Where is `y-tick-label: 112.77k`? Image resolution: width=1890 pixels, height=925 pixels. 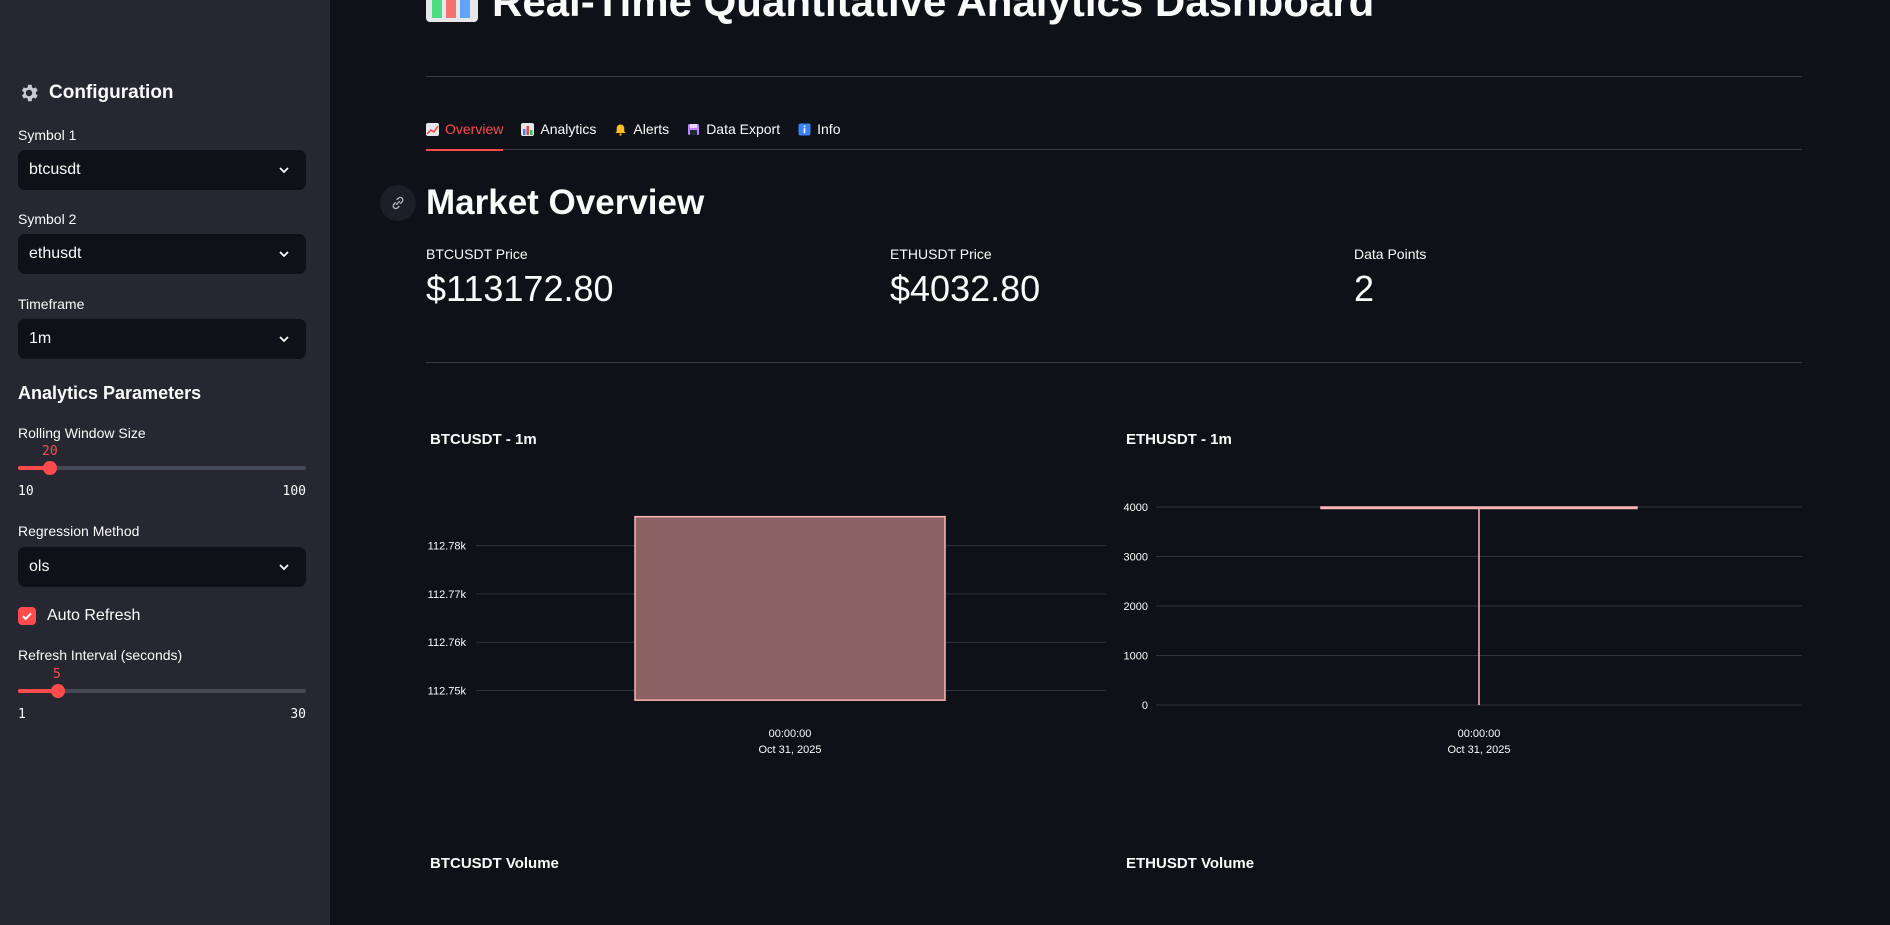 y-tick-label: 112.77k is located at coordinates (447, 595).